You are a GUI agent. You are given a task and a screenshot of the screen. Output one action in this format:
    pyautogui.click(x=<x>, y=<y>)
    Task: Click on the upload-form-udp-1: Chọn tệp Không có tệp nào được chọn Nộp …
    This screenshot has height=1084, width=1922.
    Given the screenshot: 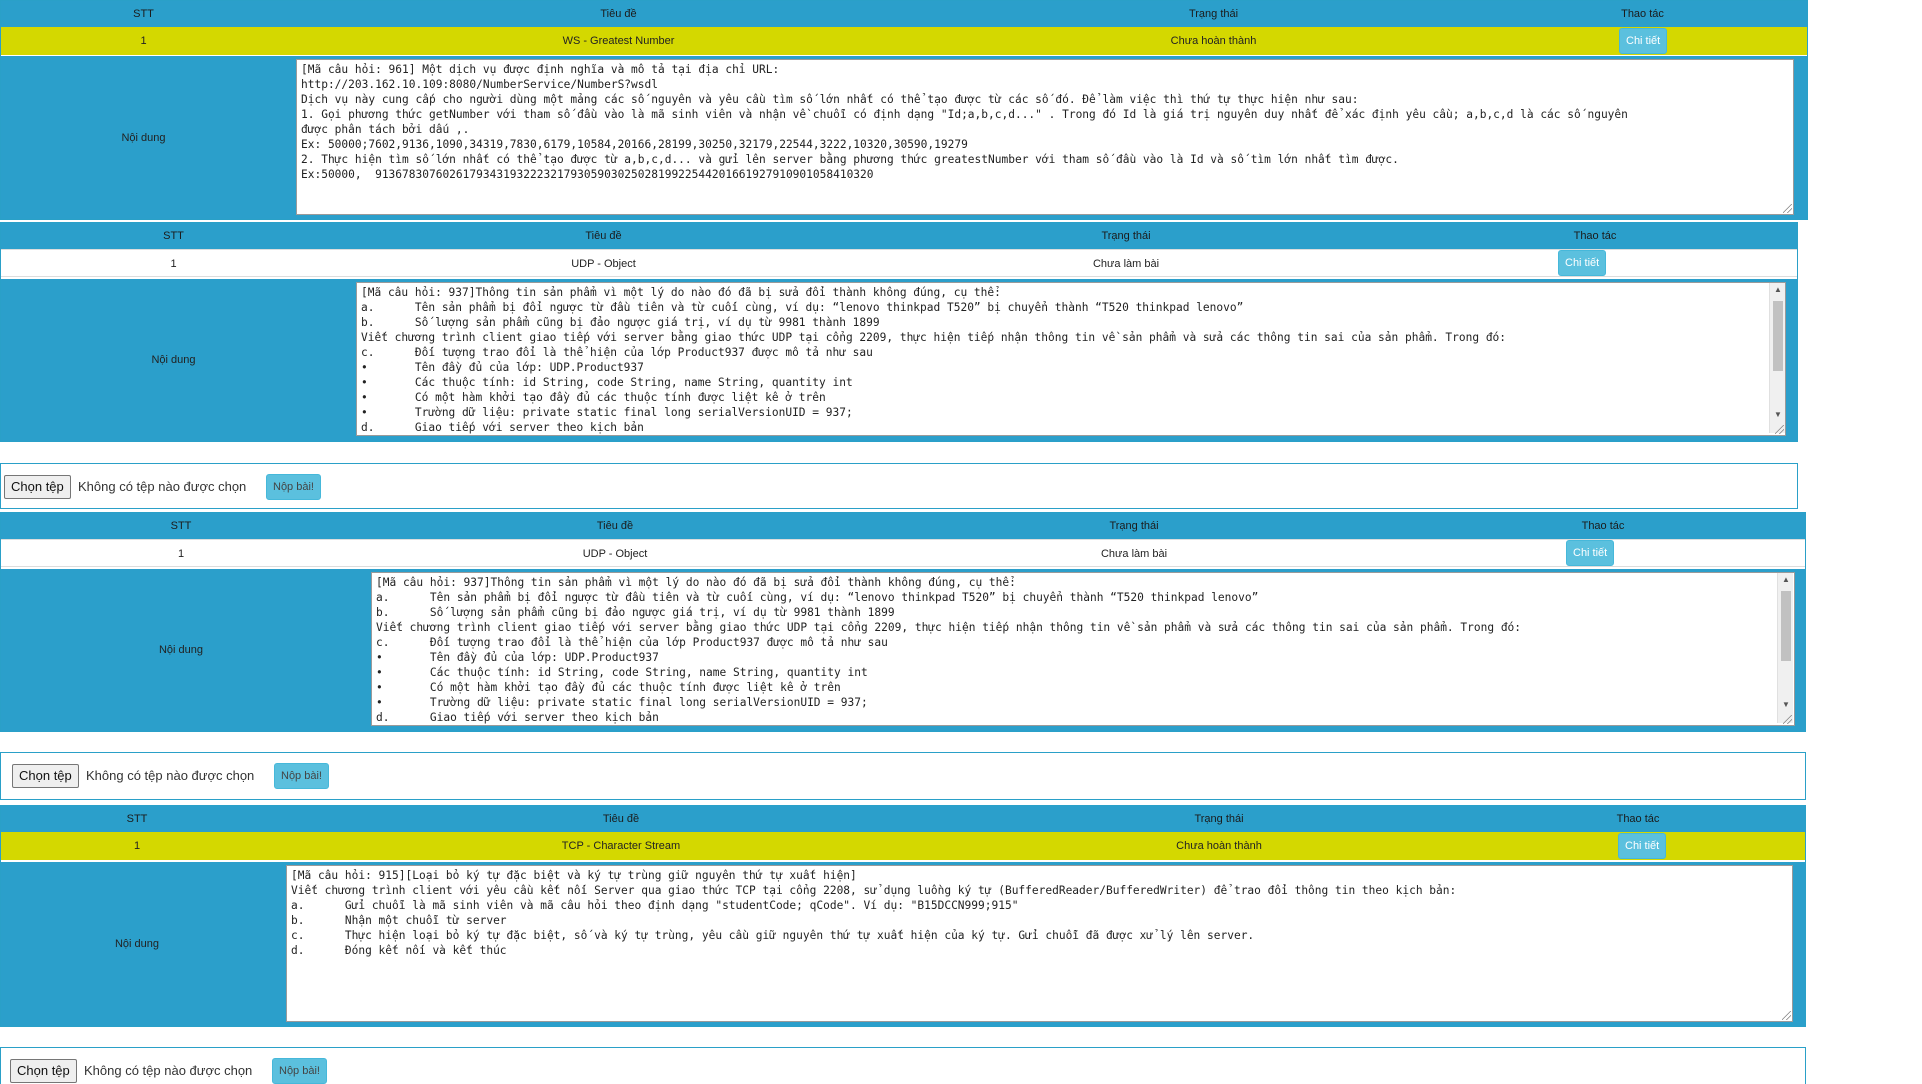 What is the action you would take?
    pyautogui.click(x=899, y=486)
    